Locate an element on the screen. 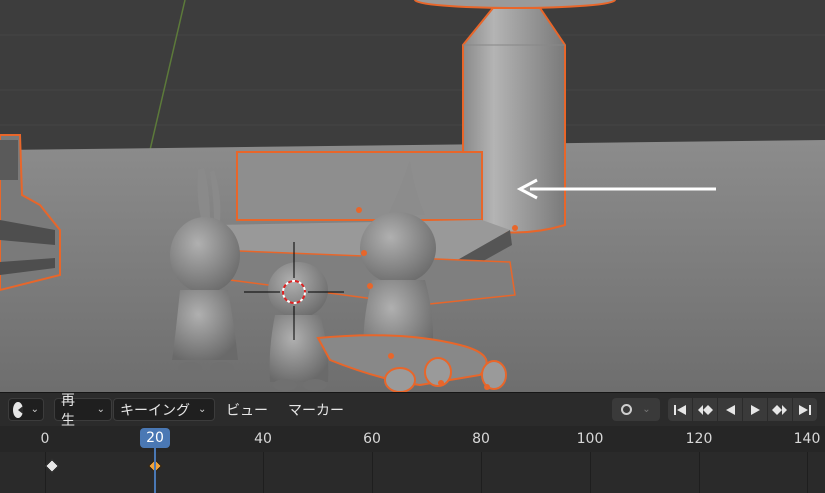  marker-menu: マーカー is located at coordinates (316, 409).